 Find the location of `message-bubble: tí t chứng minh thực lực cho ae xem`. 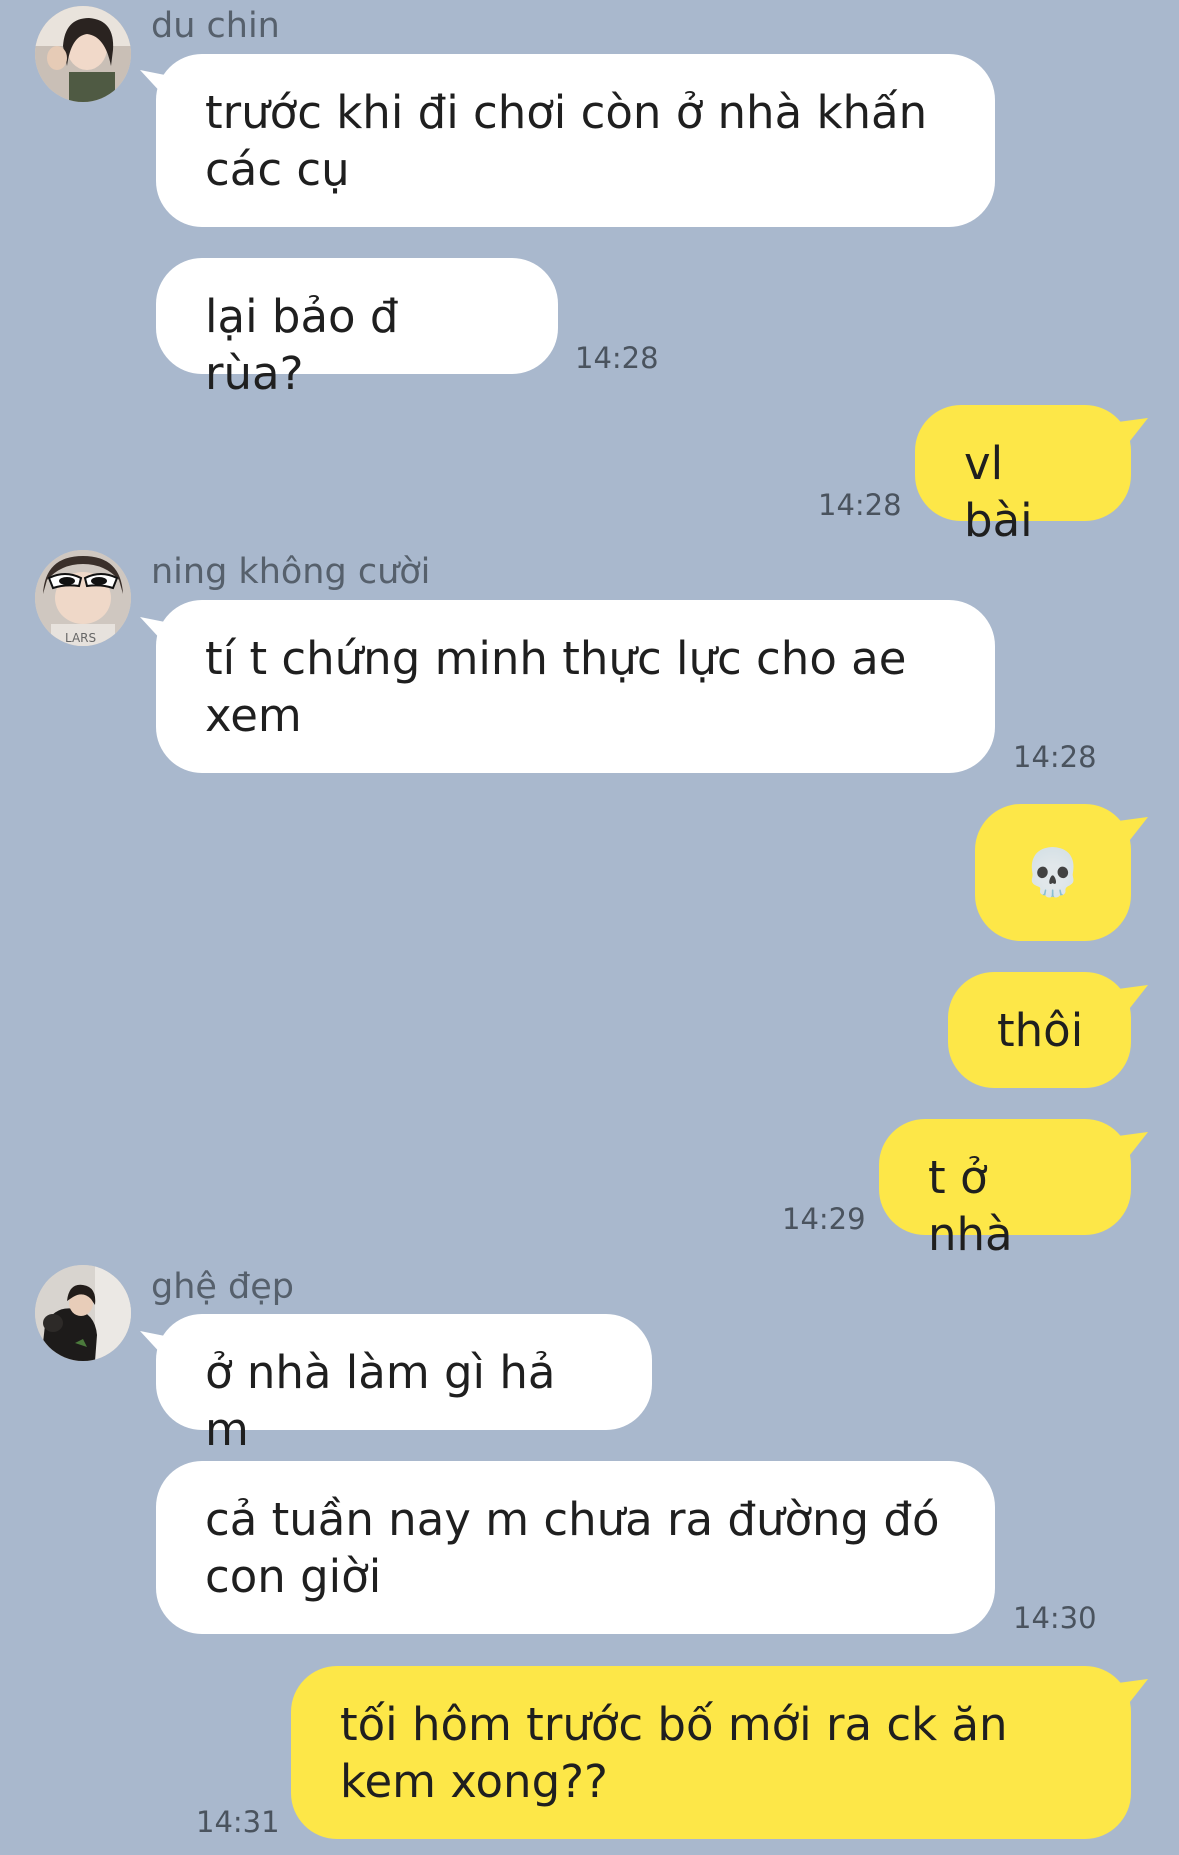

message-bubble: tí t chứng minh thực lực cho ae xem is located at coordinates (575, 686).